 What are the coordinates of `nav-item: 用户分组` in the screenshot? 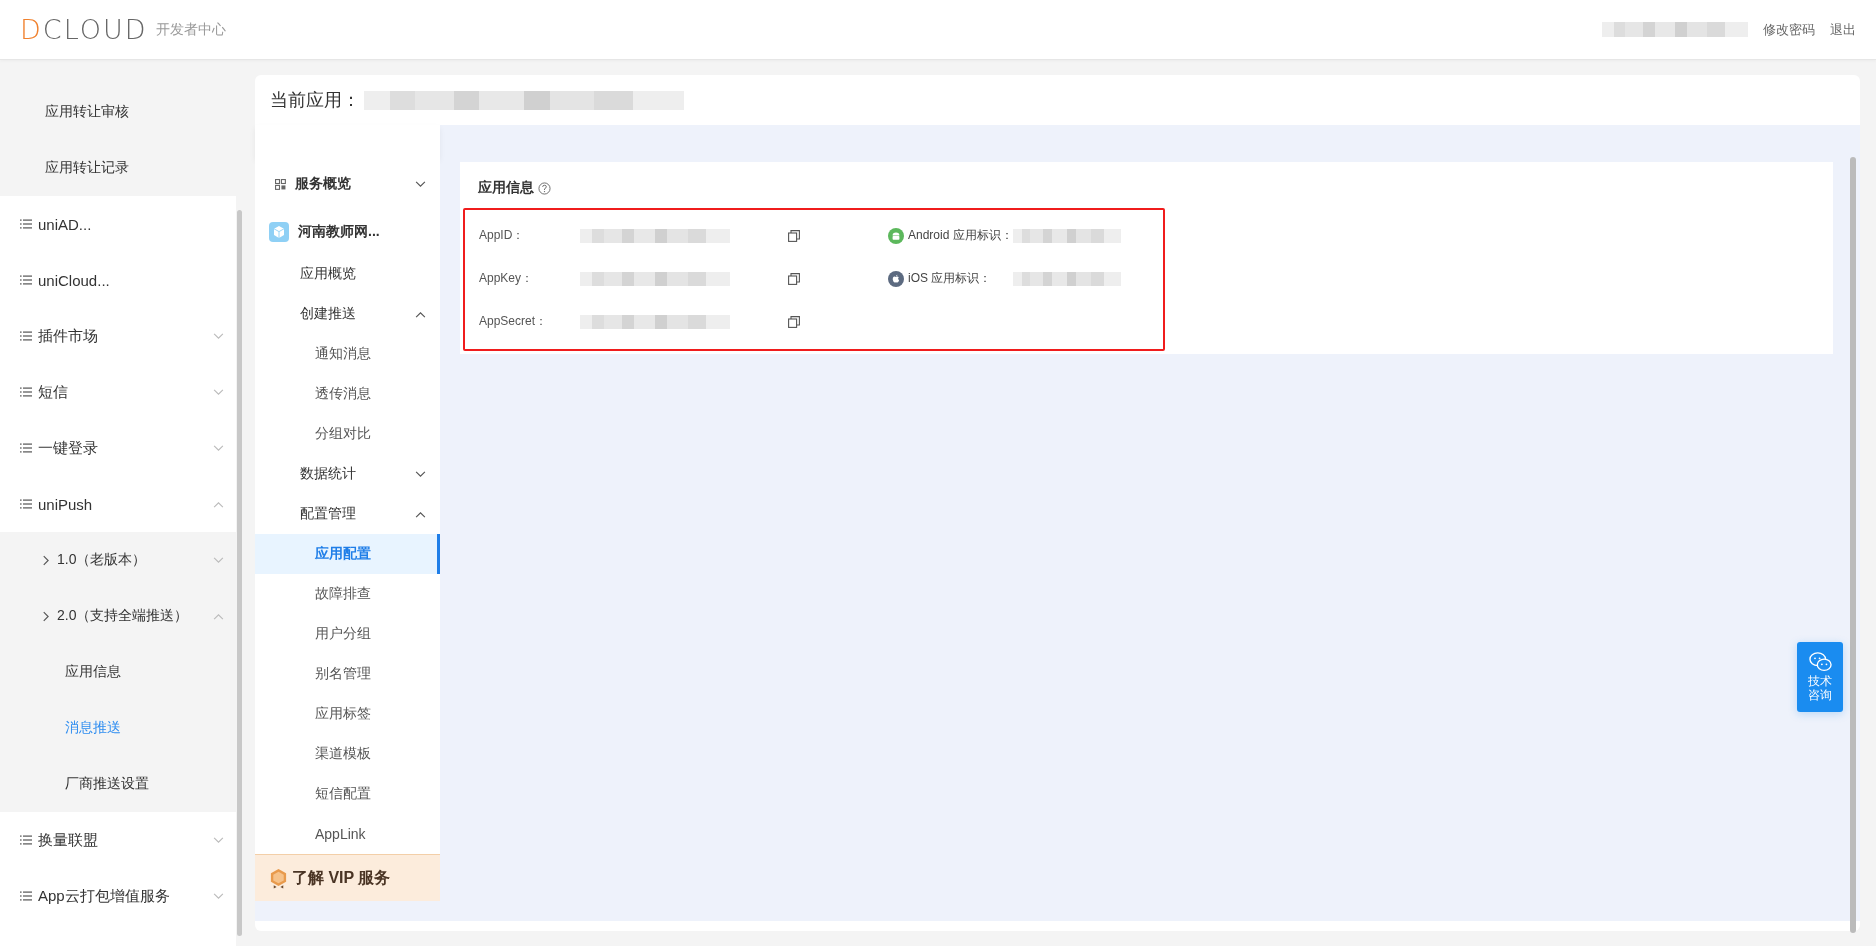 It's located at (347, 634).